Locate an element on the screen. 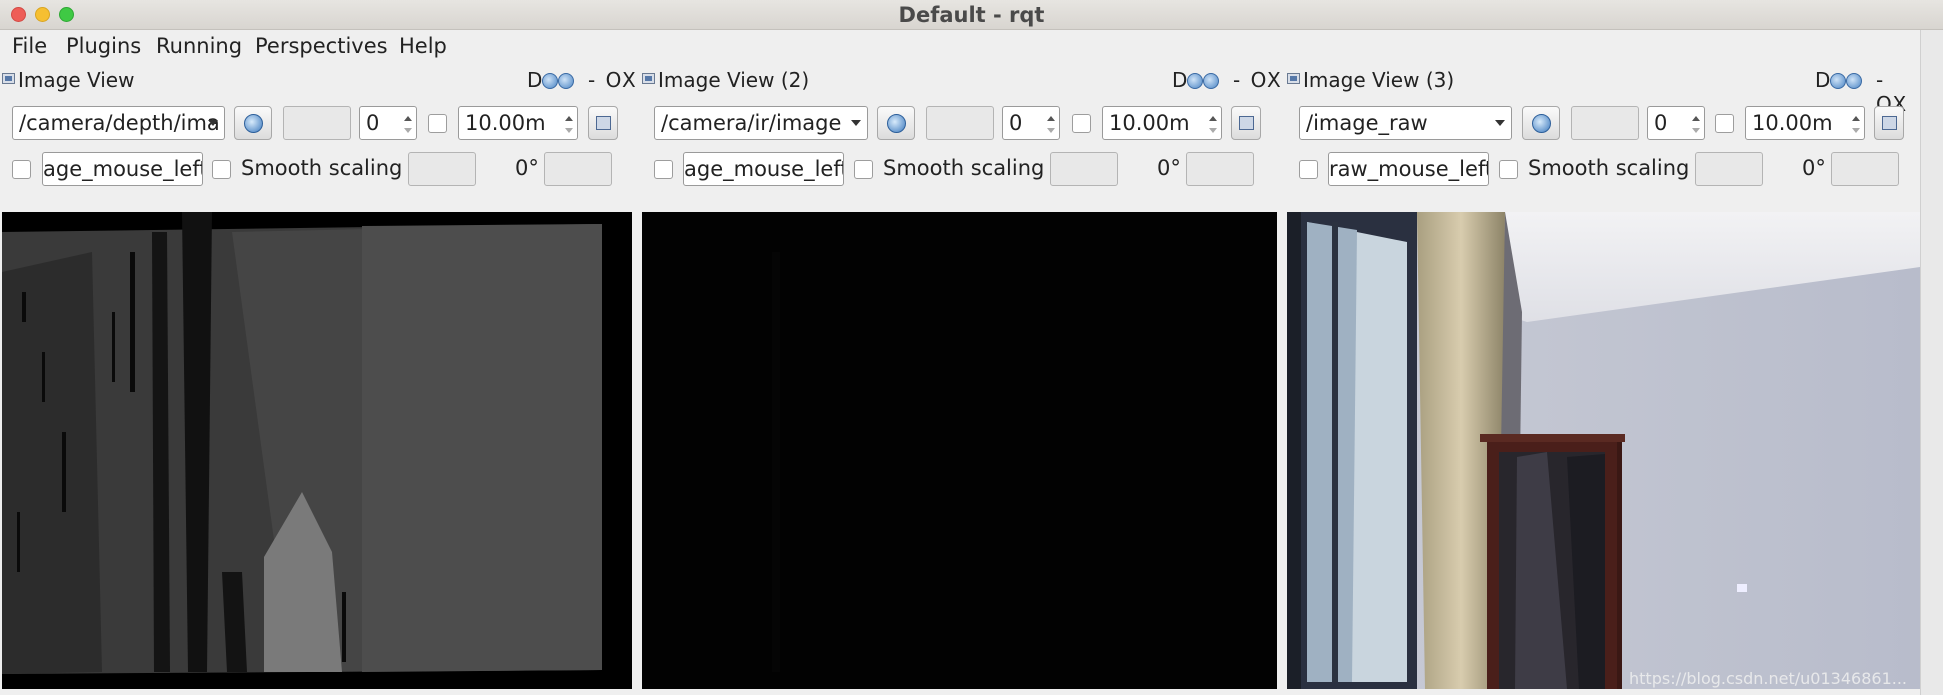  menu-help: Help is located at coordinates (423, 46).